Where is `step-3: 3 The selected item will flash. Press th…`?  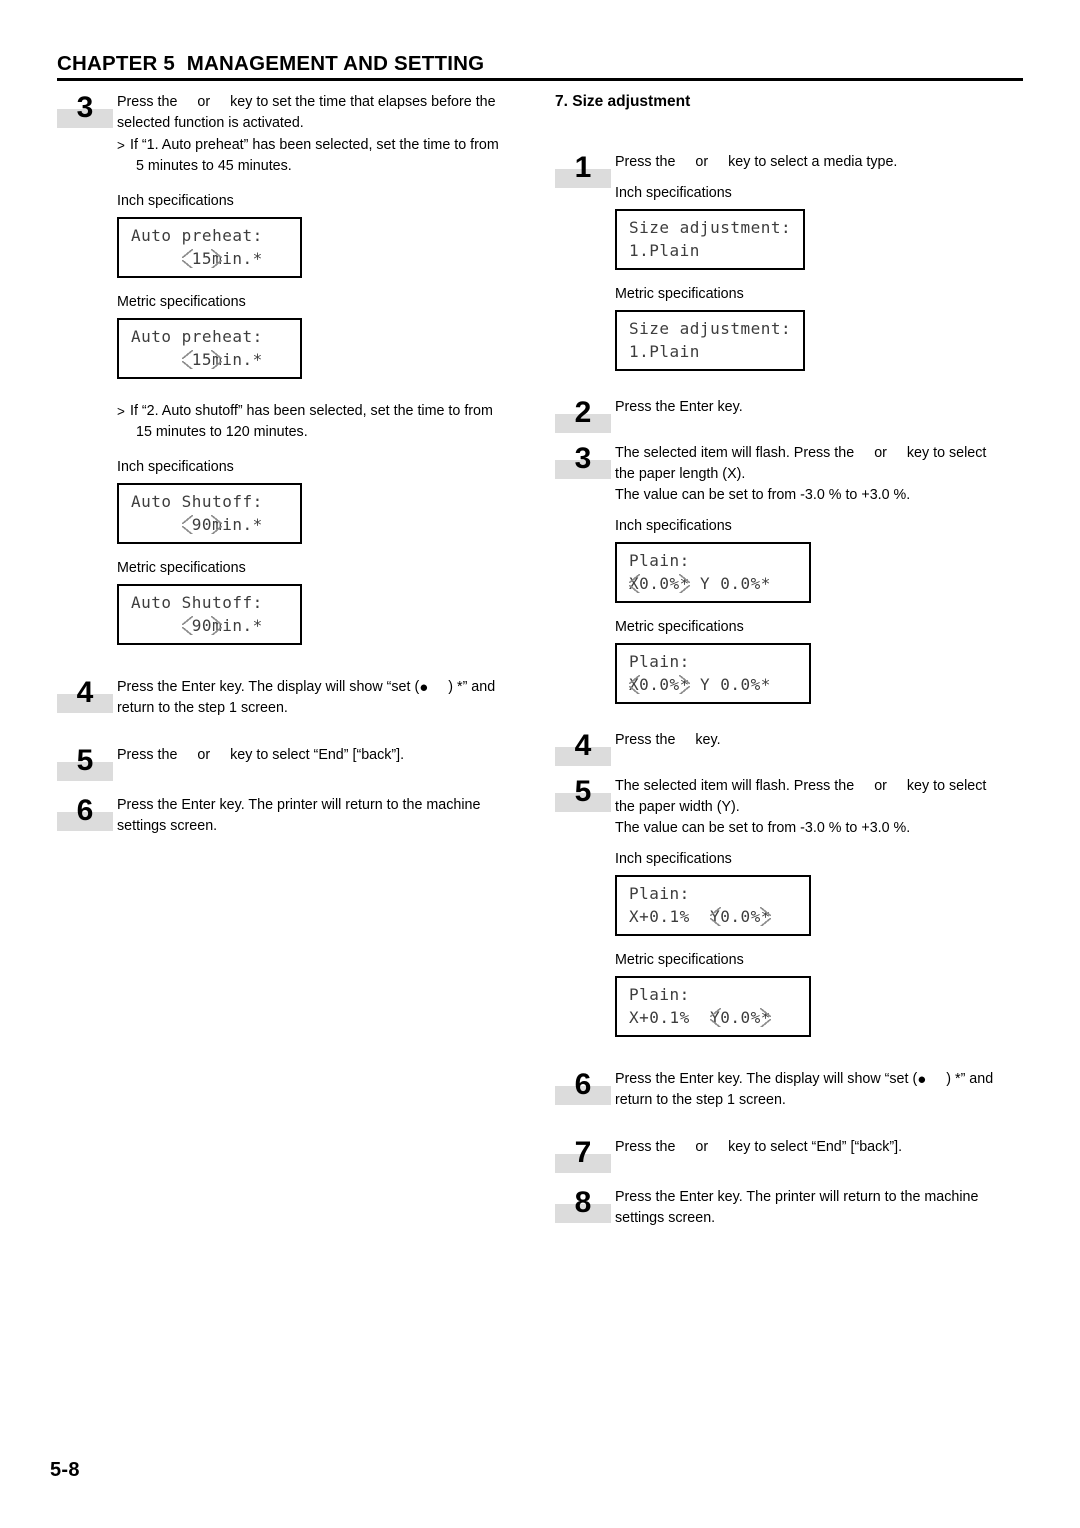 step-3: 3 The selected item will flash. Press th… is located at coordinates (789, 573).